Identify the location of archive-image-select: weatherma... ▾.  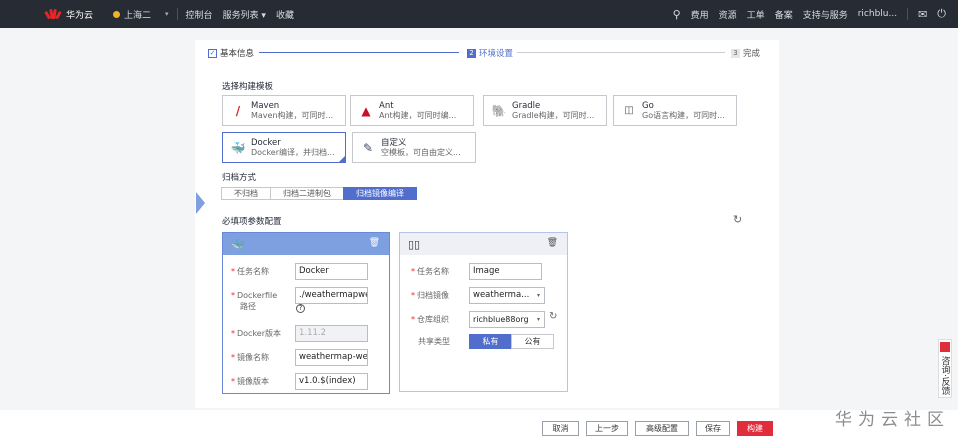
(507, 295).